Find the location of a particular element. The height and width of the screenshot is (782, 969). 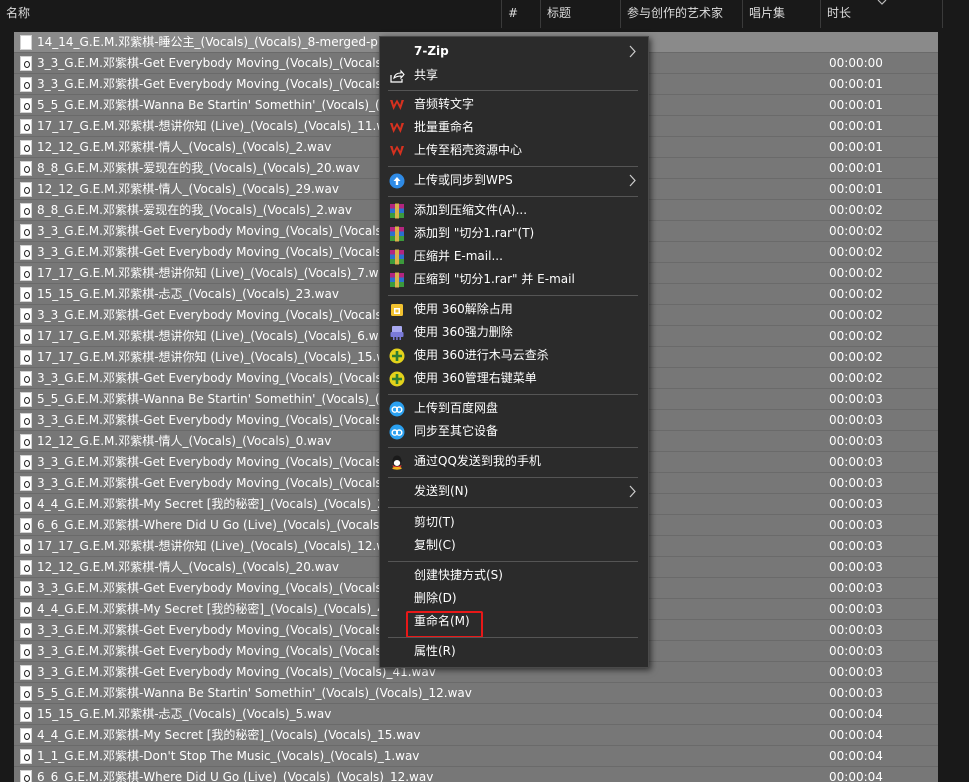

menu-item-add-rar: 添加到 "切分1.rar"(T) is located at coordinates (514, 233).